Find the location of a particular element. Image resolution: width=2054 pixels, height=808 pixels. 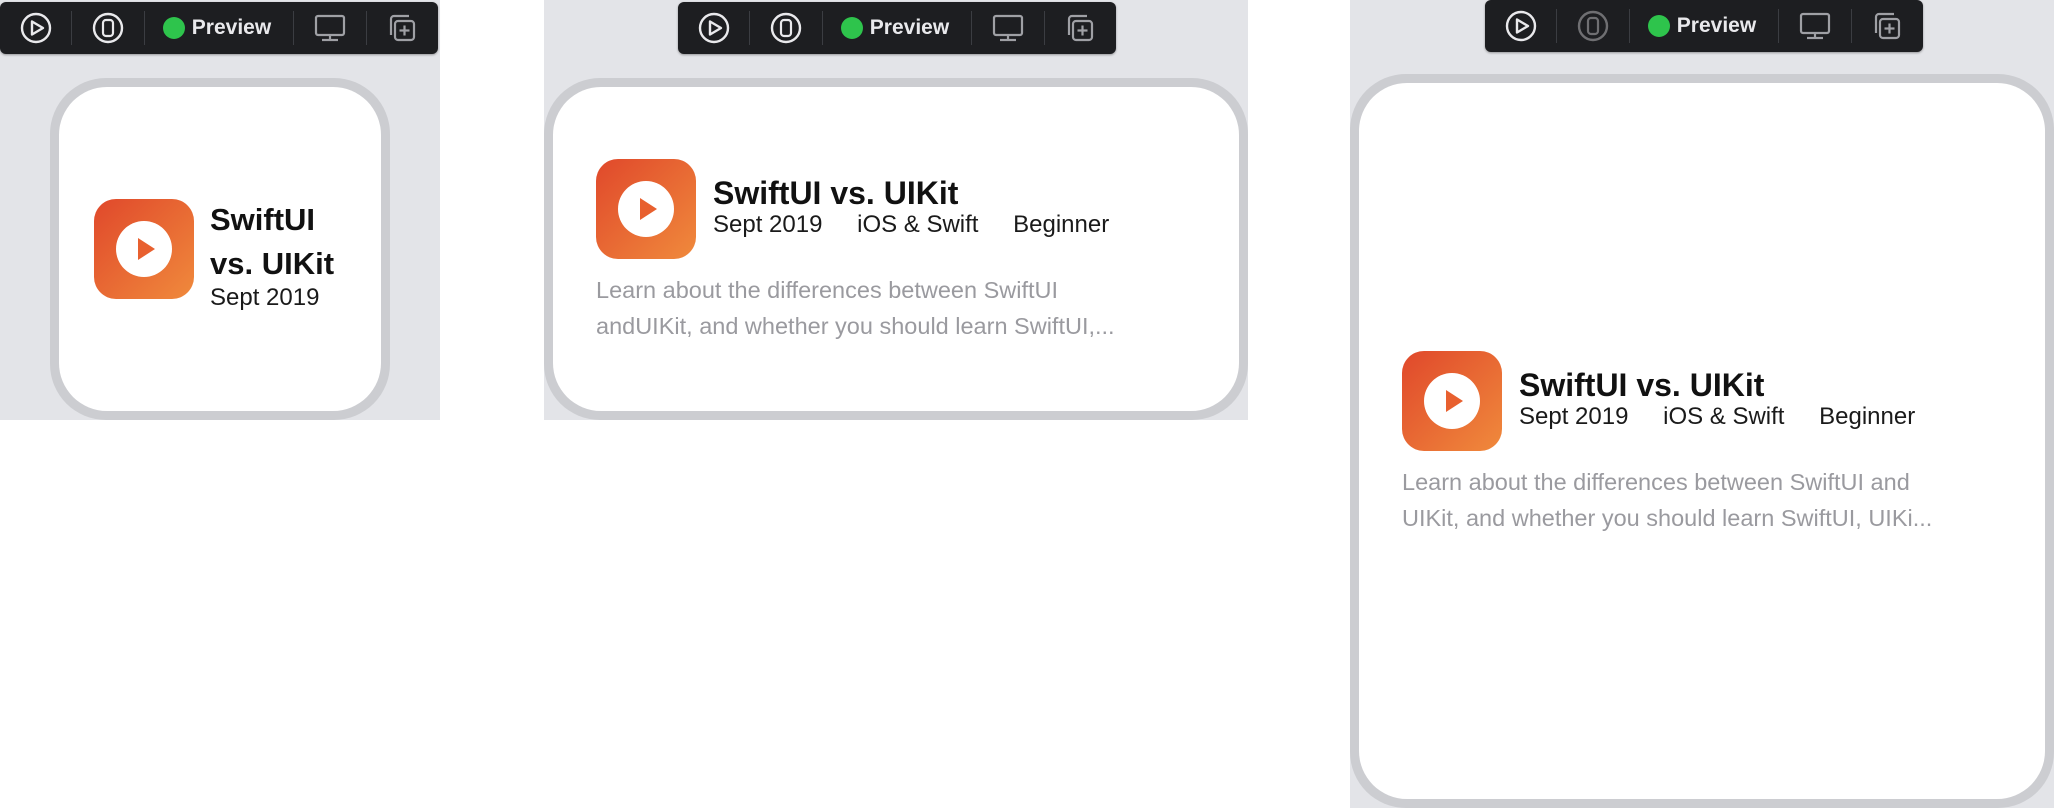

preview-panel-small: Preview SwiftUI vs. UIKit Sept 2019 is located at coordinates (220, 210).